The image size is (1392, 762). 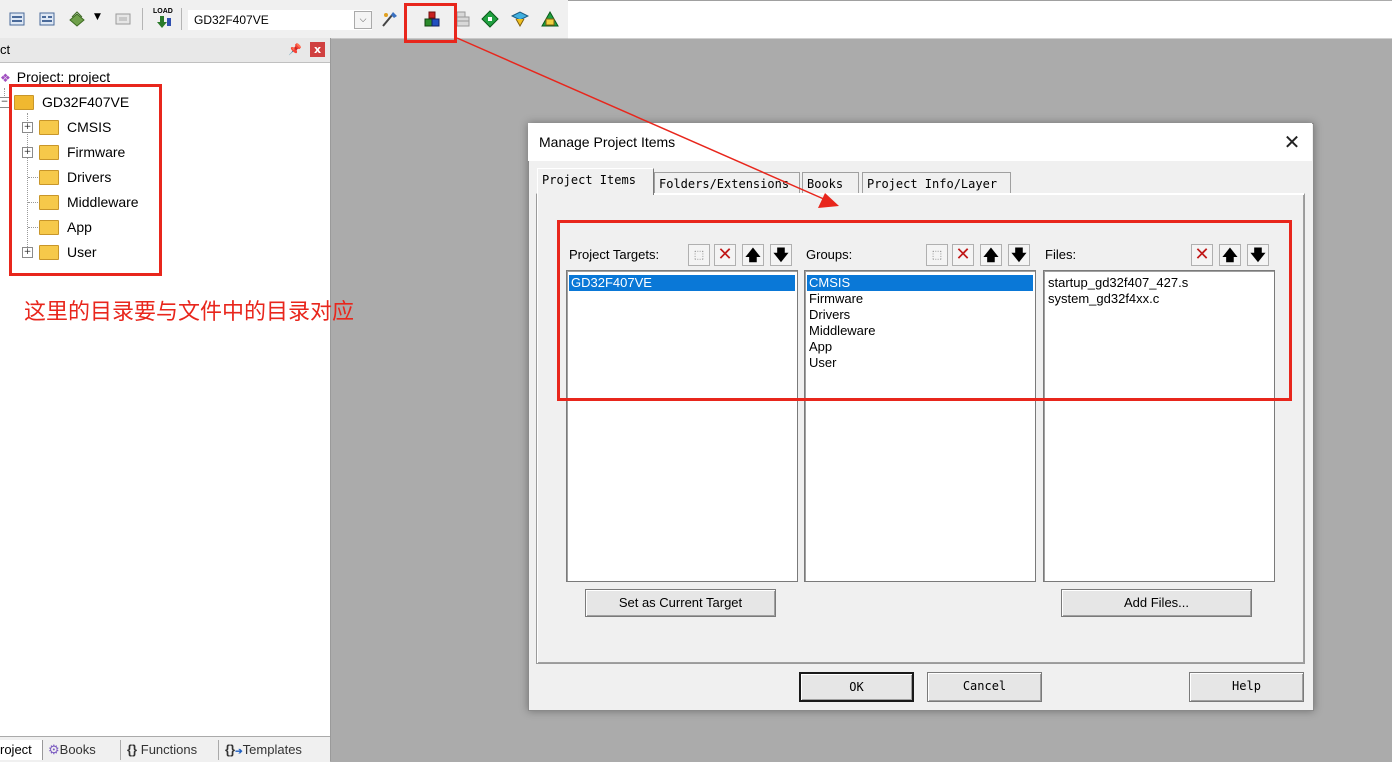 What do you see at coordinates (828, 200) in the screenshot?
I see `arrow-head` at bounding box center [828, 200].